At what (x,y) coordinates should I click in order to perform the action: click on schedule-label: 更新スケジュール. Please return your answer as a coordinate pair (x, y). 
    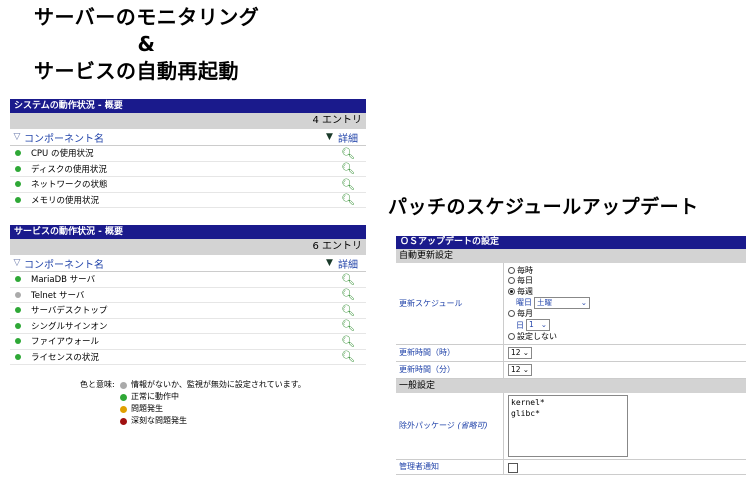
    Looking at the image, I should click on (450, 303).